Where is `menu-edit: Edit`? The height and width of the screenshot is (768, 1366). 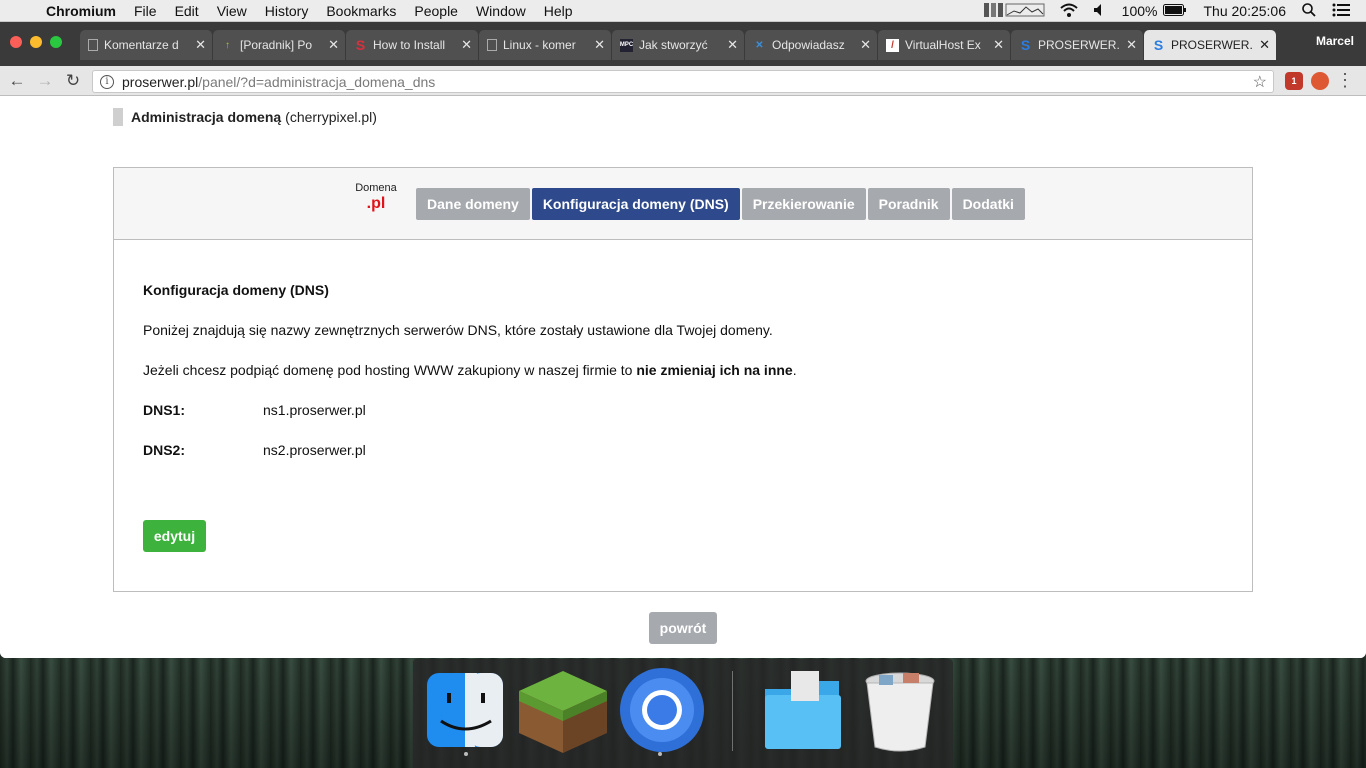 menu-edit: Edit is located at coordinates (187, 11).